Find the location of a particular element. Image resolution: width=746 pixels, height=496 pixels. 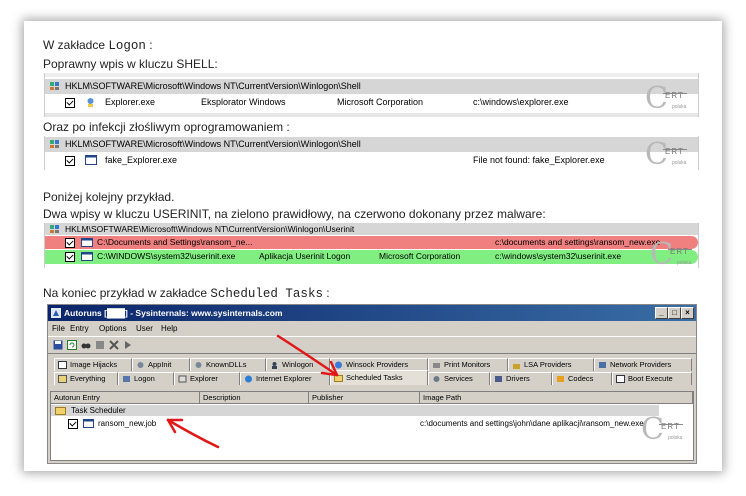

entry-image-path: c:\windows\explorer.exe is located at coordinates (521, 102).